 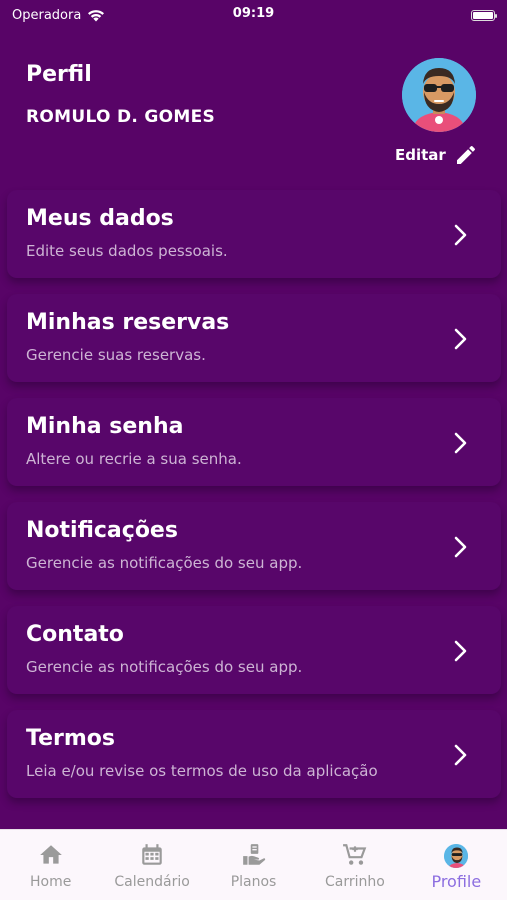 I want to click on edit-label: Editar, so click(x=420, y=155).